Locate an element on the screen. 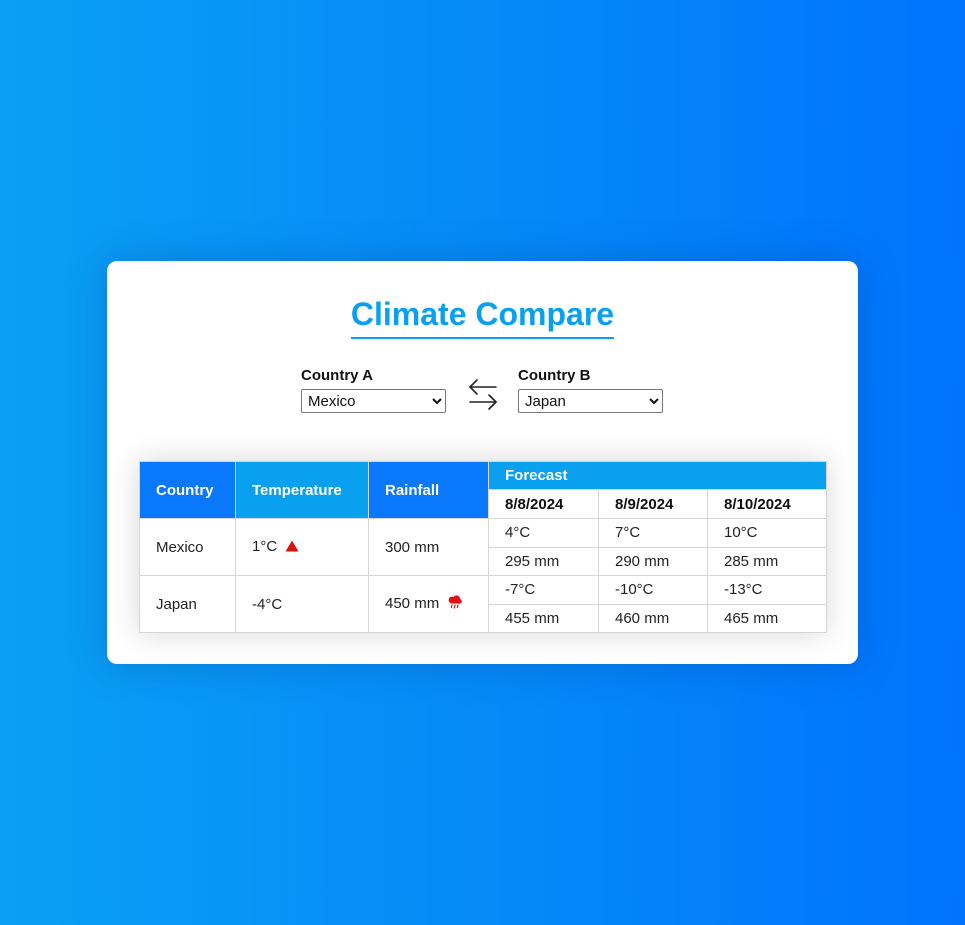 This screenshot has width=965, height=925. forecast-temp-cell: 4°C is located at coordinates (543, 533).